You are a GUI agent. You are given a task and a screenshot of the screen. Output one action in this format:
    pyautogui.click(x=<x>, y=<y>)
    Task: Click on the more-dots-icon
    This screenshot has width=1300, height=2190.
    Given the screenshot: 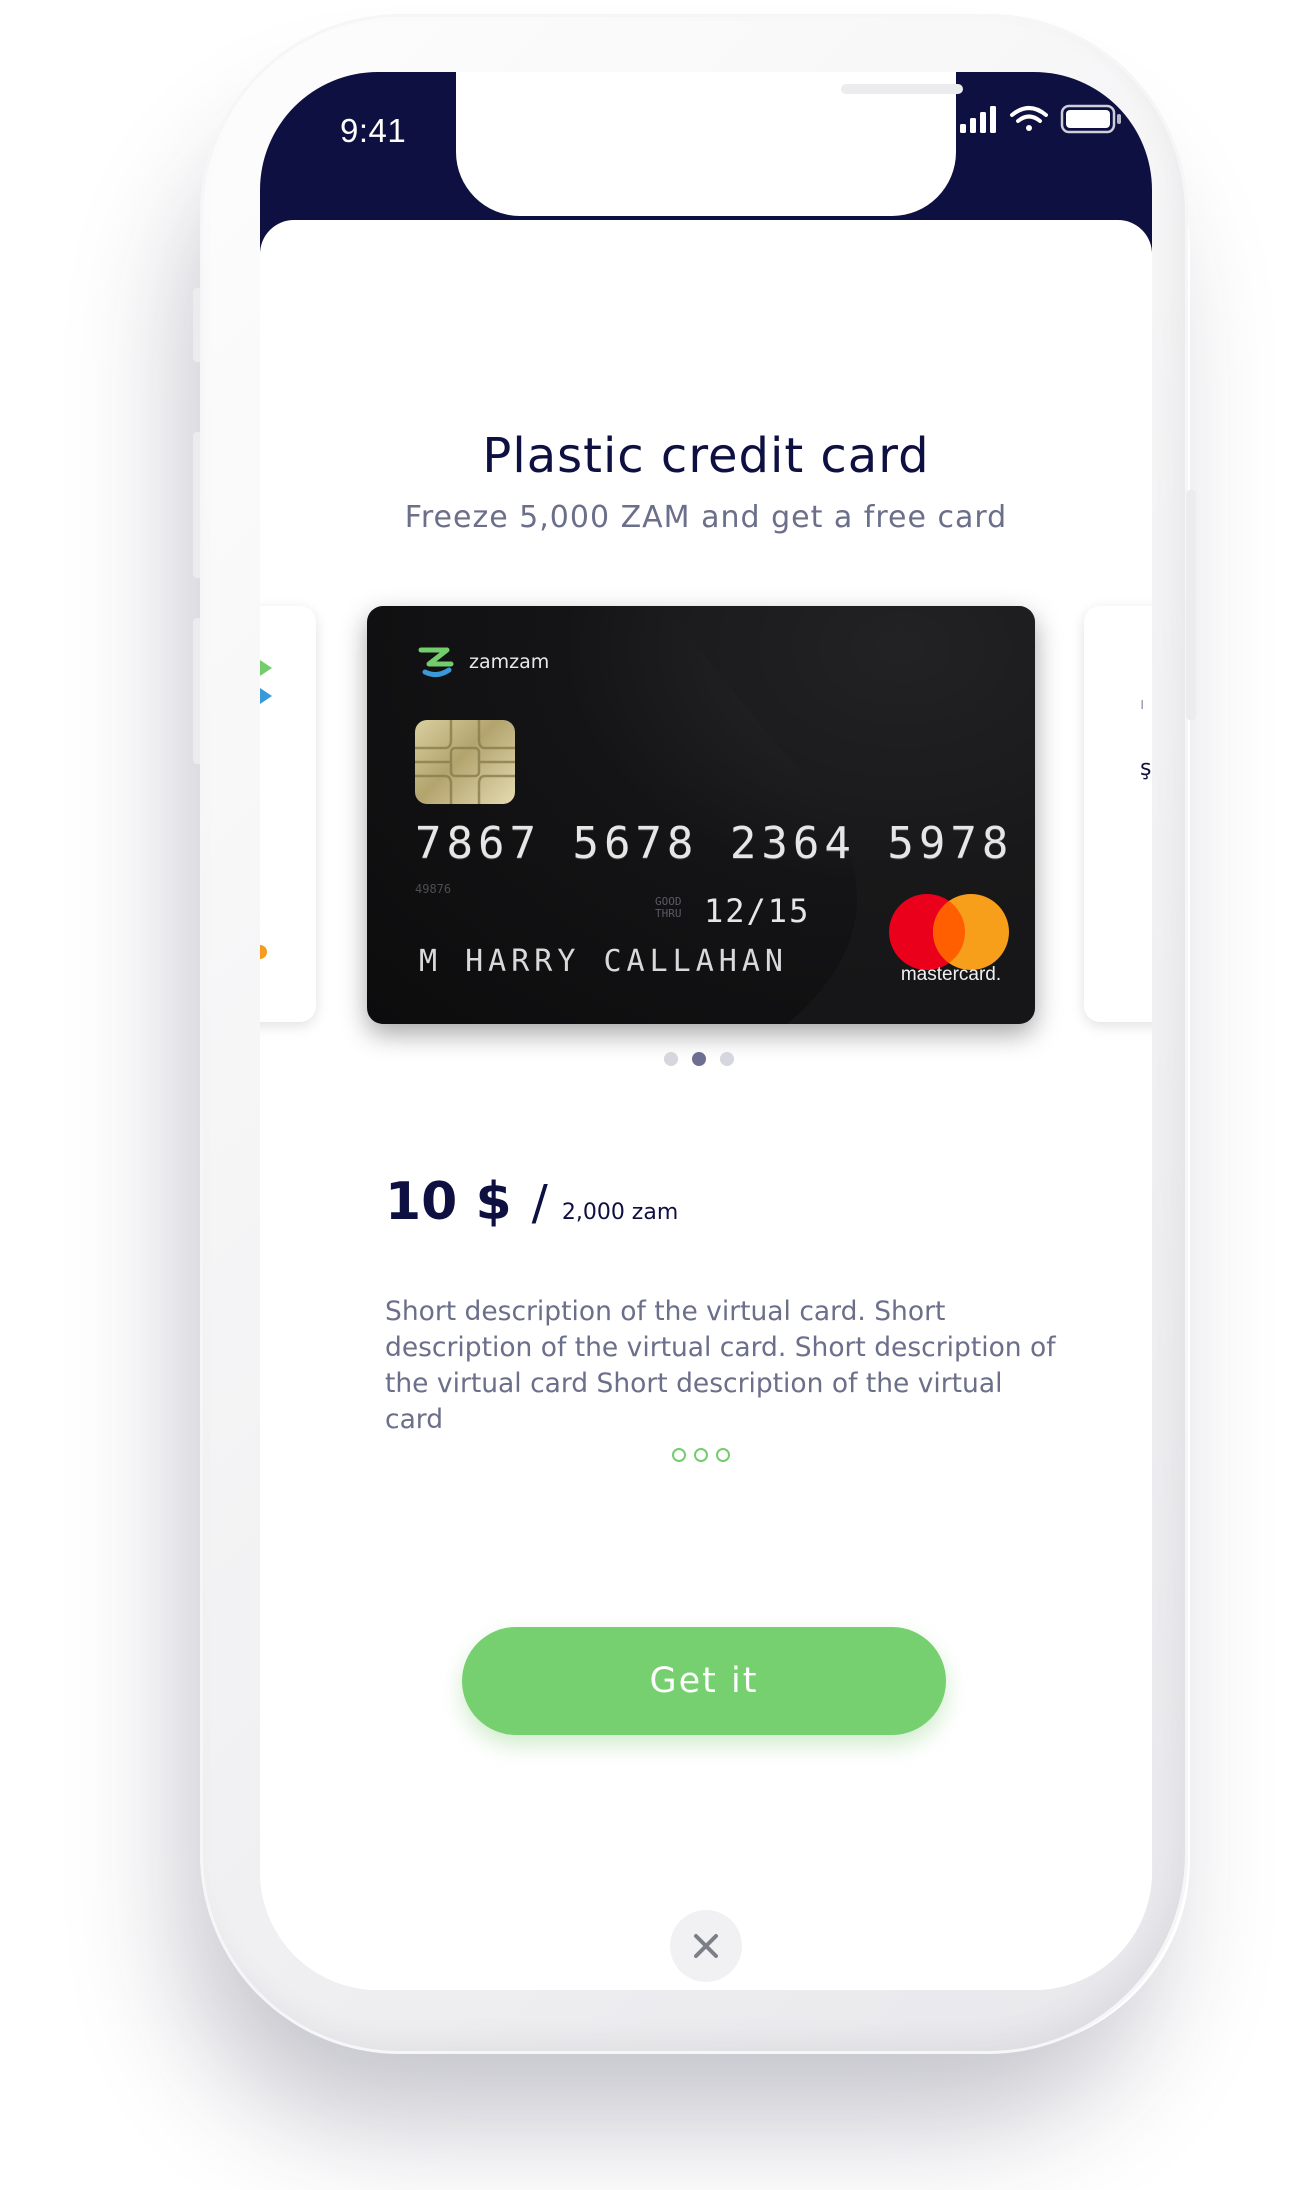 What is the action you would take?
    pyautogui.click(x=701, y=1455)
    